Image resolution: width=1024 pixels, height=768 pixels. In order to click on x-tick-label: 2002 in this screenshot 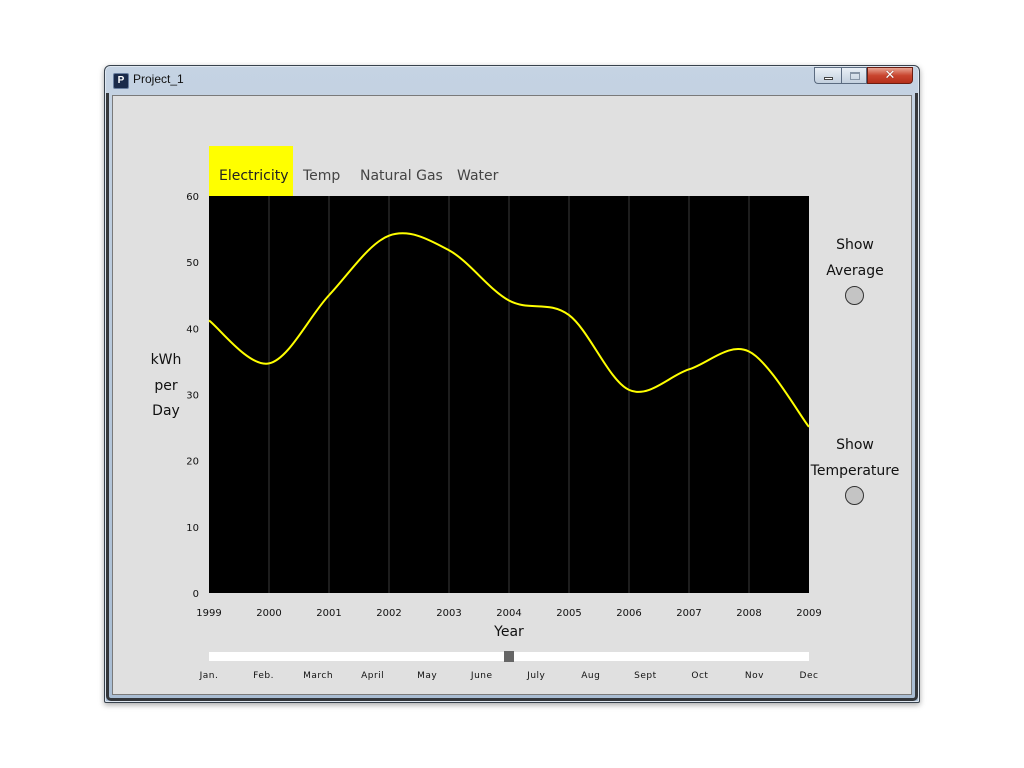, I will do `click(388, 613)`.